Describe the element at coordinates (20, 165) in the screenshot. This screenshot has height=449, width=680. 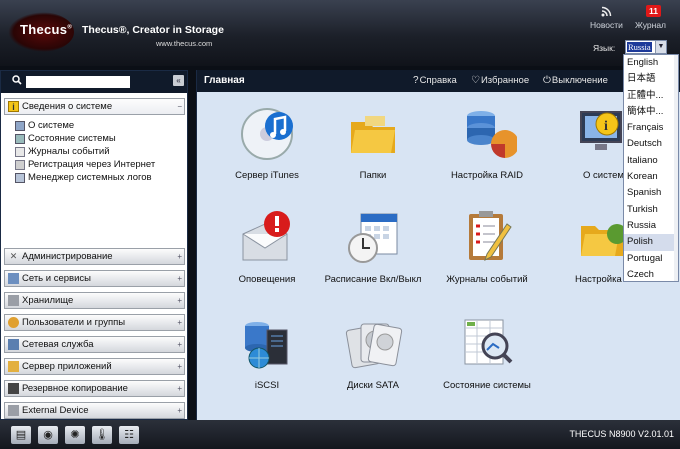
I see `register-icon` at that location.